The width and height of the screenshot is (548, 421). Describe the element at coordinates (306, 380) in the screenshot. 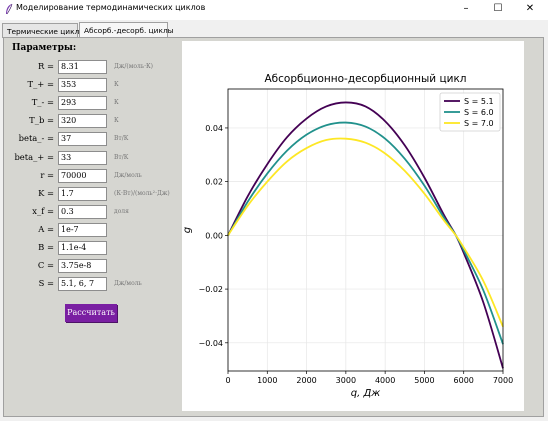

I see `x-tick-label: 2000` at that location.